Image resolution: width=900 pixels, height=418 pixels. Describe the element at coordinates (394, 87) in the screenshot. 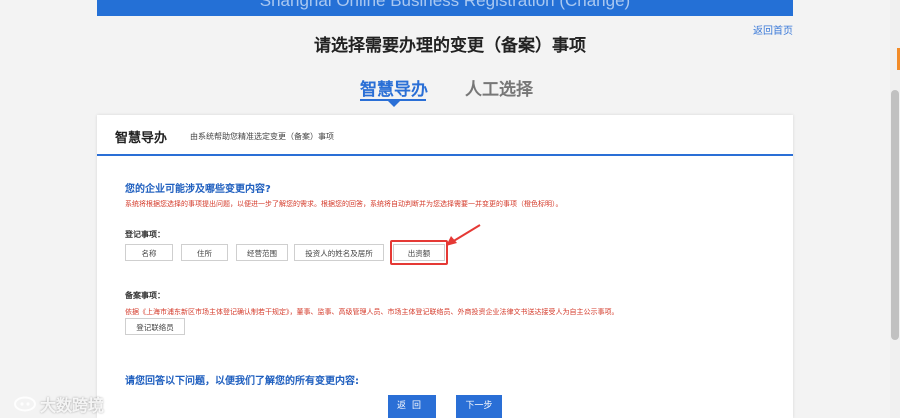

I see `tab-smart-guide: 智慧导办` at that location.